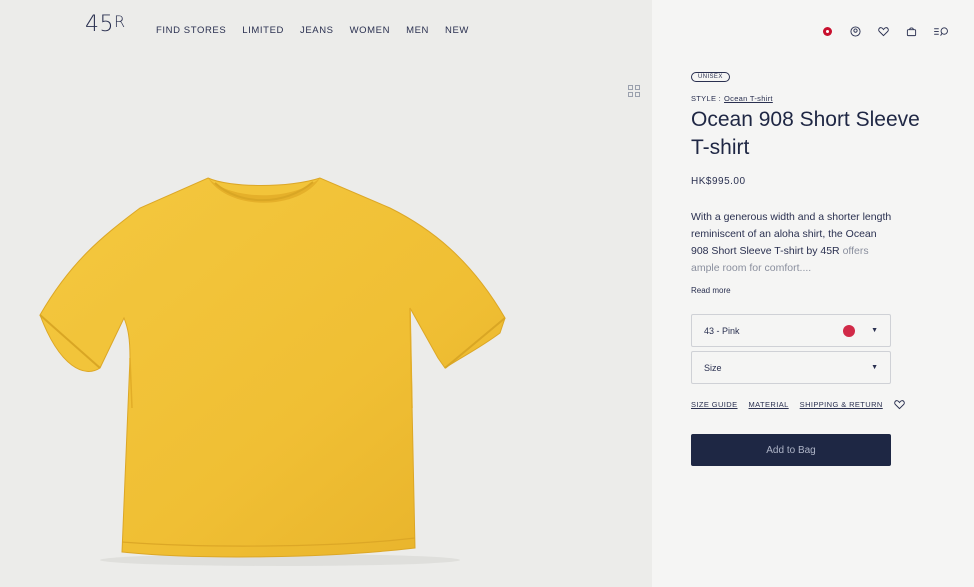 The image size is (974, 587). What do you see at coordinates (718, 181) in the screenshot?
I see `product-price: HK$995.00` at bounding box center [718, 181].